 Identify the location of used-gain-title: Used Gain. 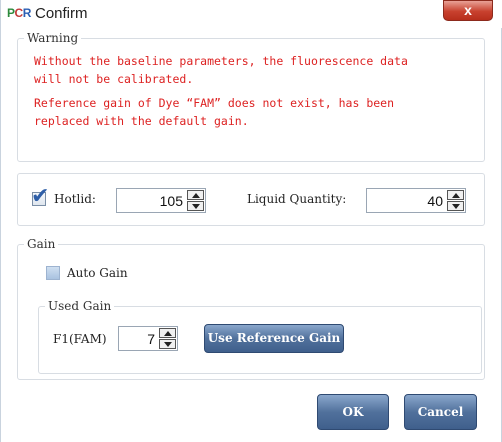
(80, 306).